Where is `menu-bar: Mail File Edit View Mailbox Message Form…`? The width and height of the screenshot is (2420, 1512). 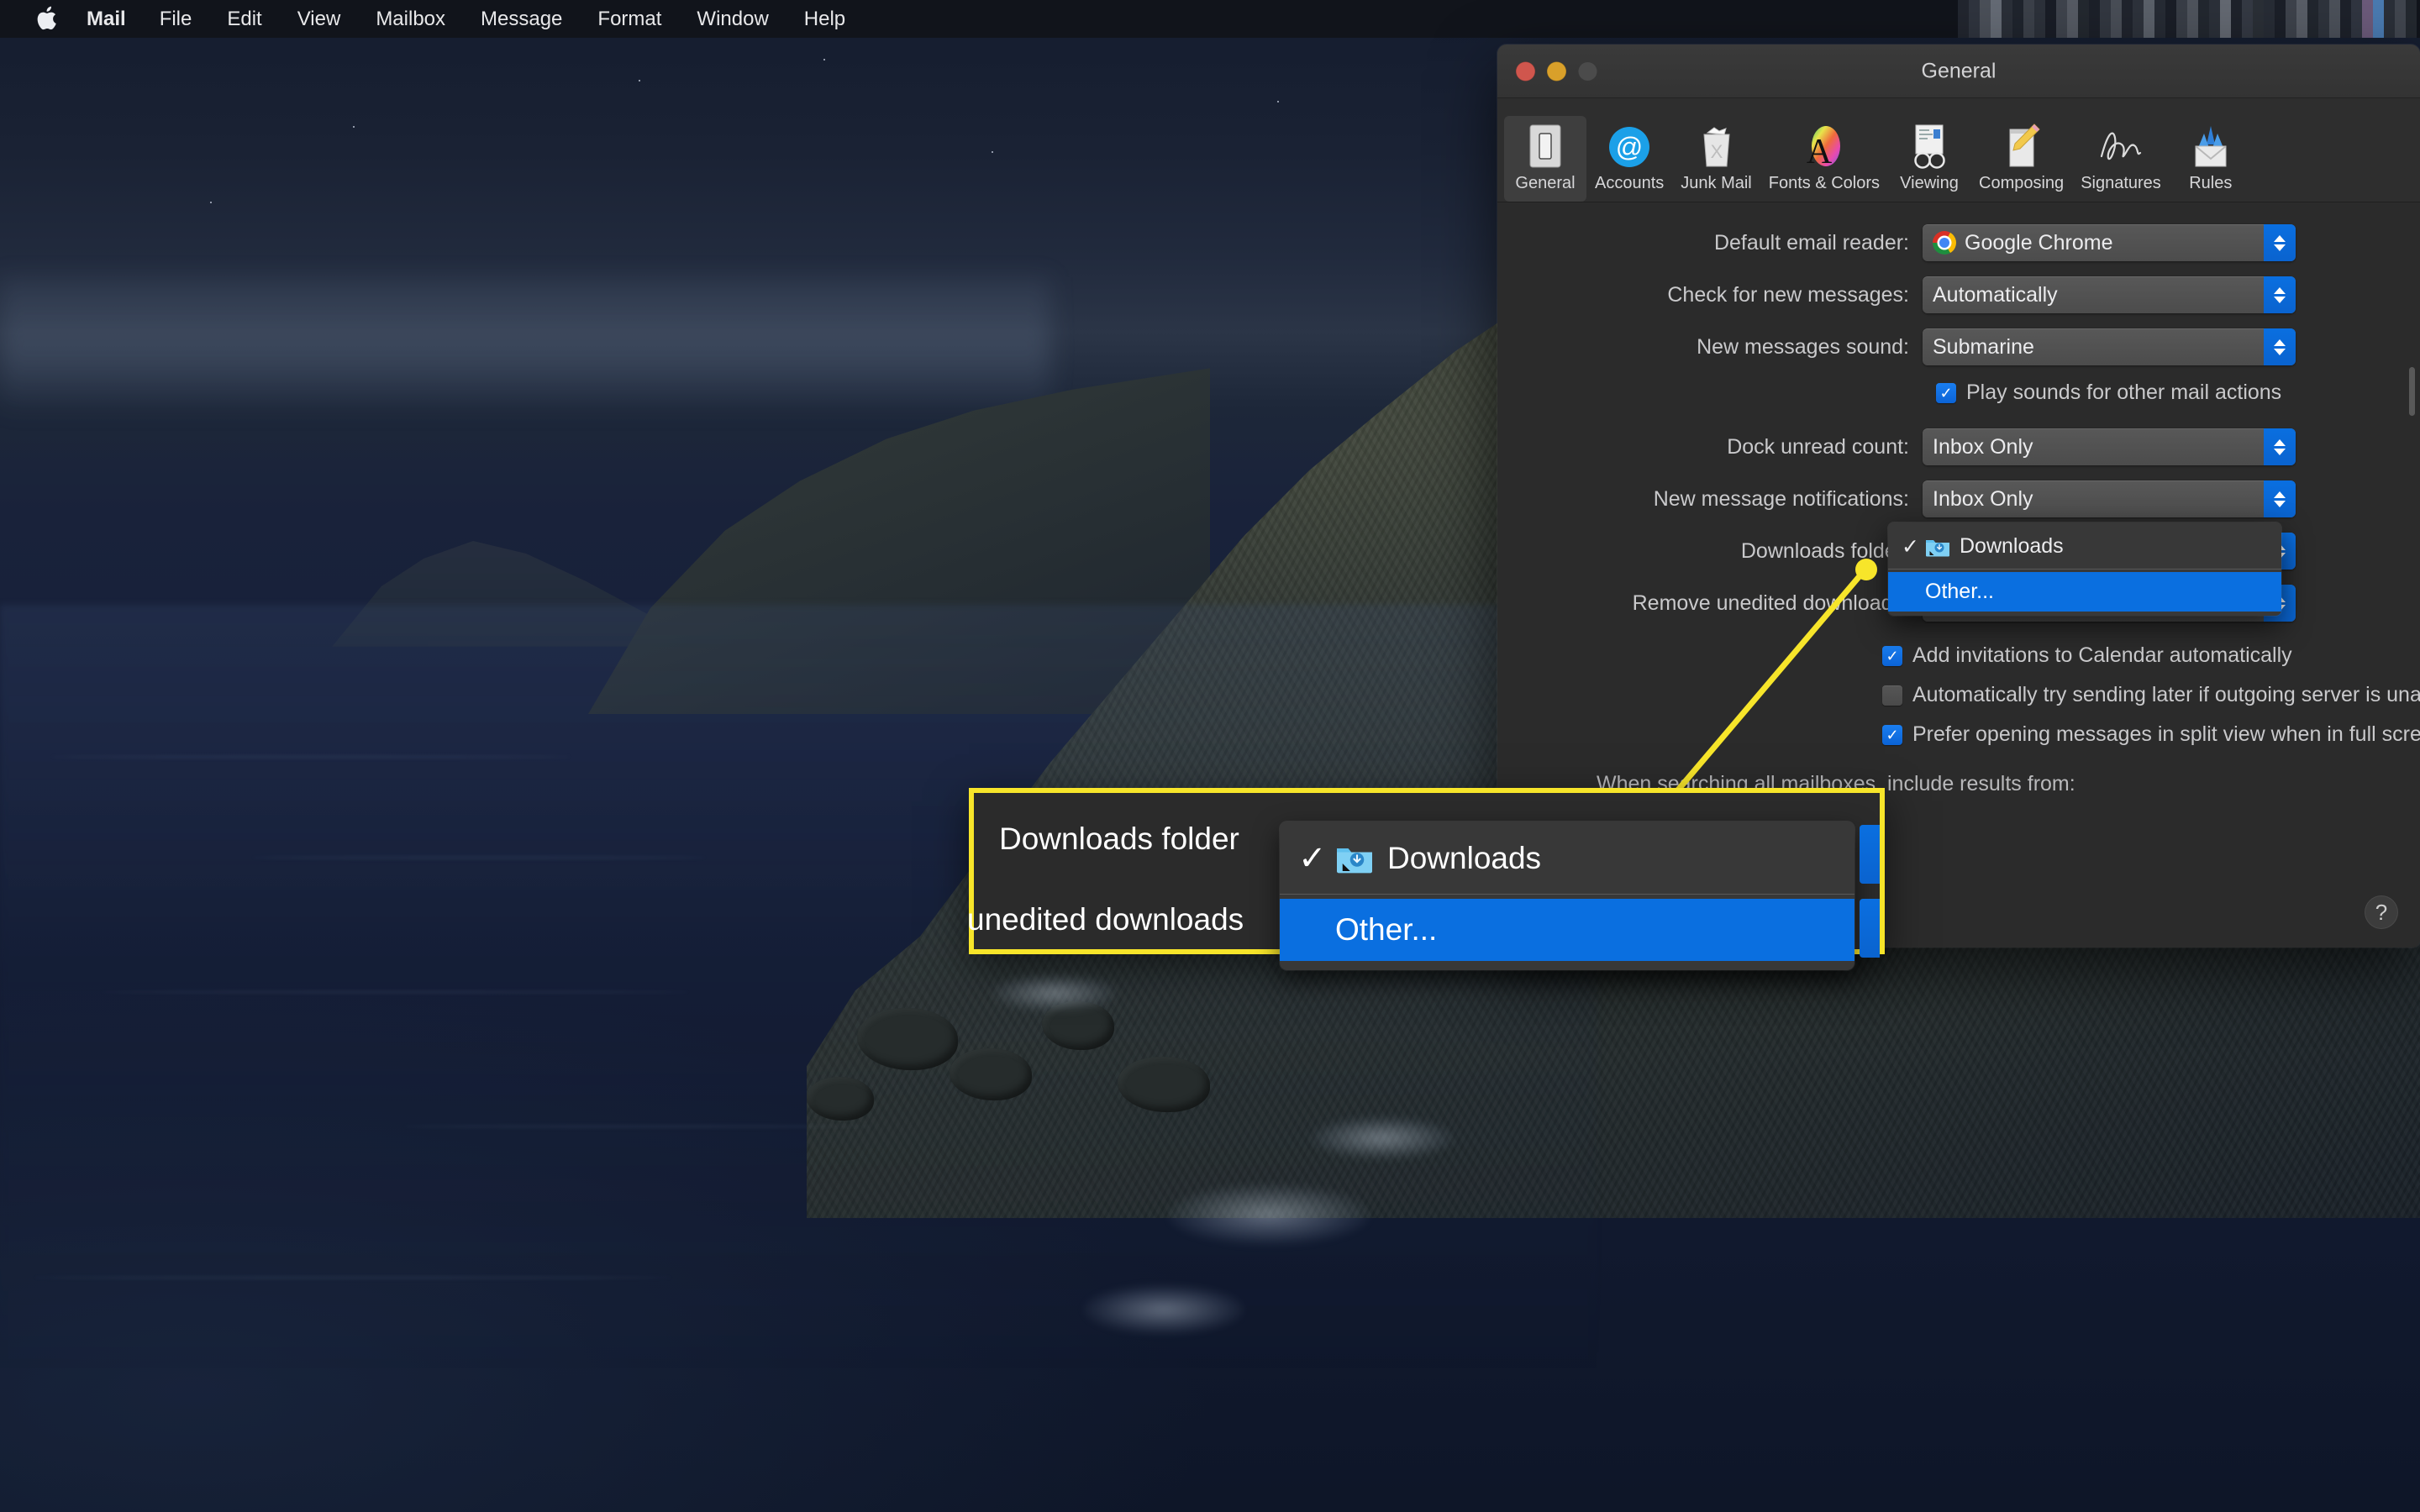
menu-bar: Mail File Edit View Mailbox Message Form… is located at coordinates (1210, 19).